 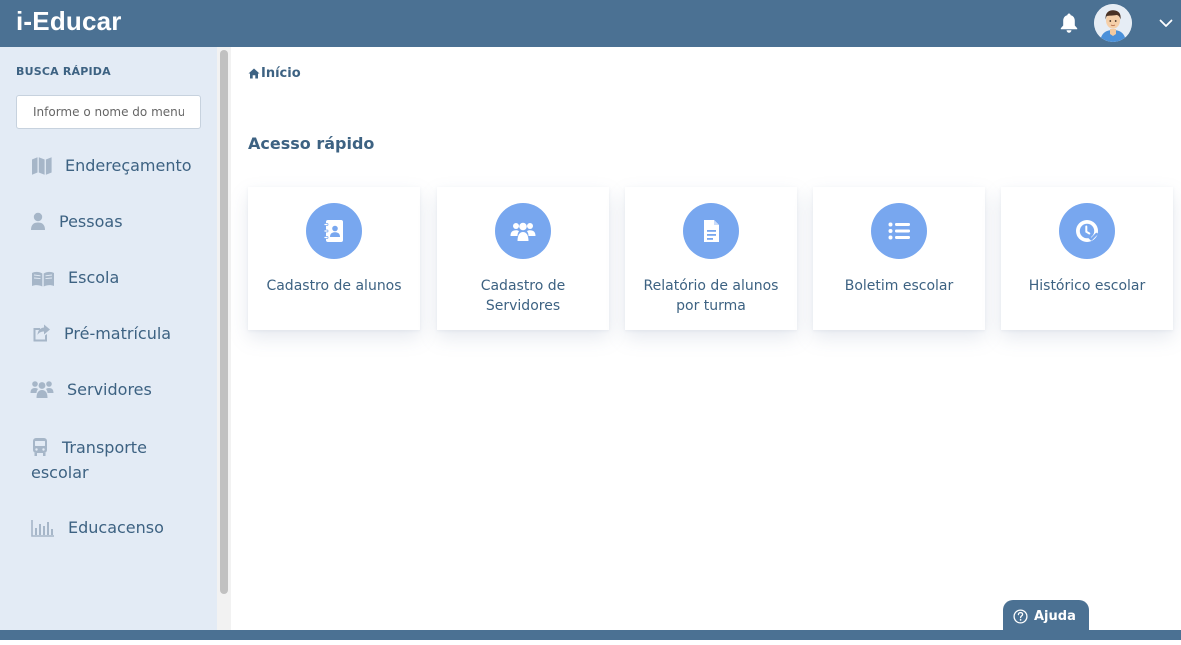 I want to click on section-title: Acesso rápido, so click(x=311, y=143).